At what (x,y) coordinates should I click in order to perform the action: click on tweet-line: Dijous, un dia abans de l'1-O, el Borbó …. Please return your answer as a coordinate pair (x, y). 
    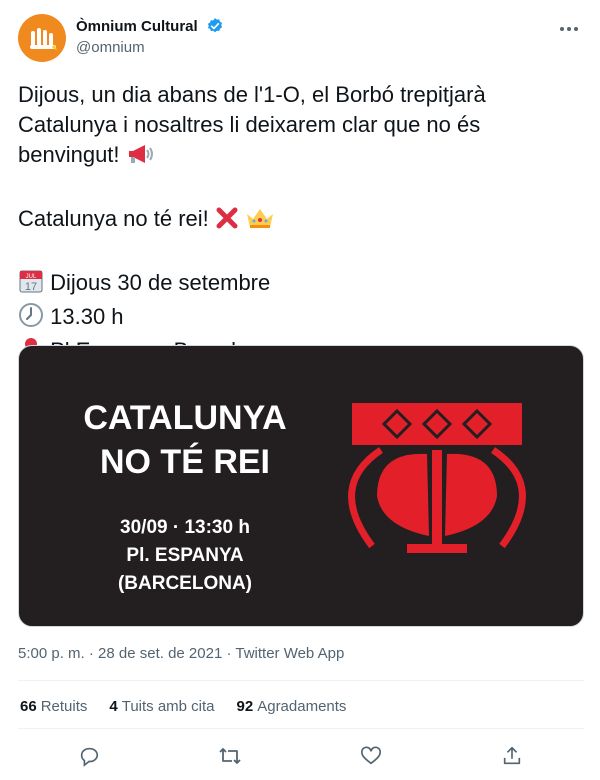
    Looking at the image, I should click on (252, 94).